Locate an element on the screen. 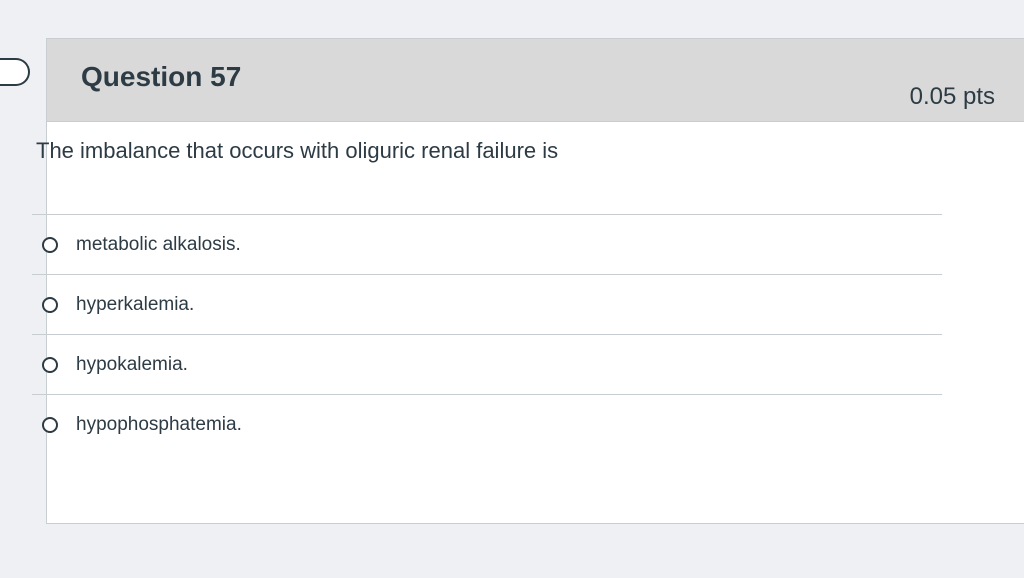 The image size is (1024, 578). answer-option-1: metabolic alkalosis. is located at coordinates (487, 244).